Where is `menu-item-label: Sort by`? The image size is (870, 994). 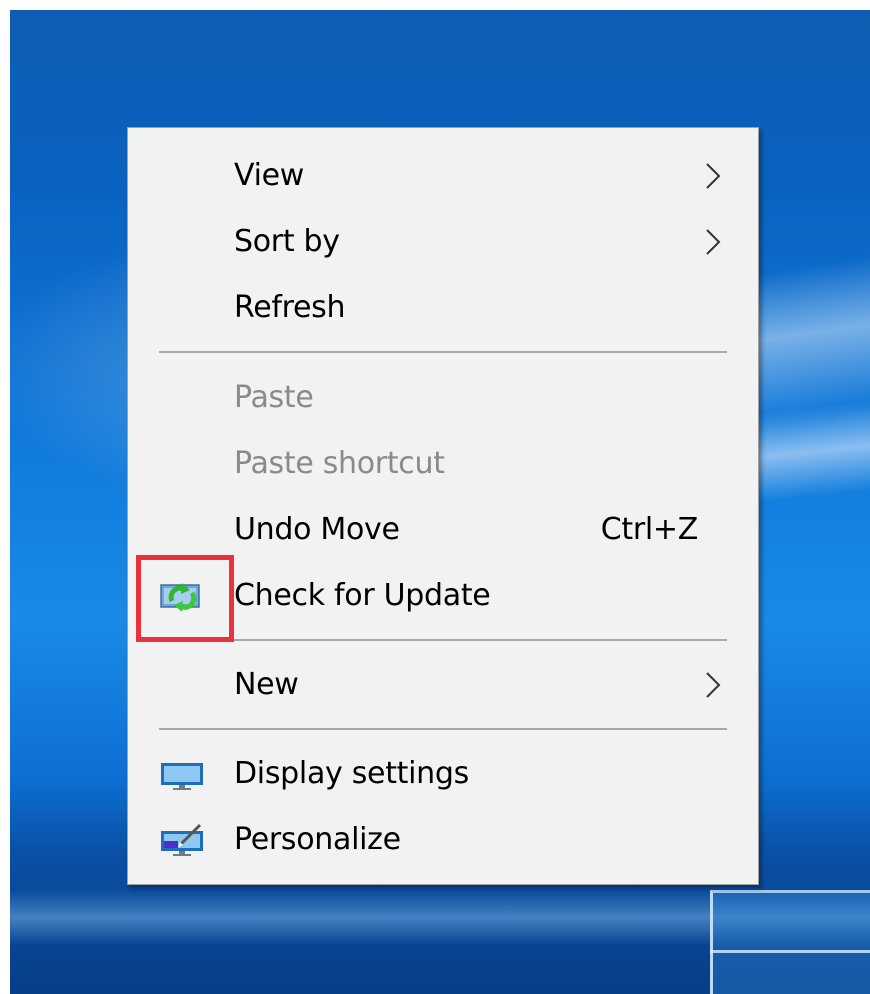 menu-item-label: Sort by is located at coordinates (287, 241).